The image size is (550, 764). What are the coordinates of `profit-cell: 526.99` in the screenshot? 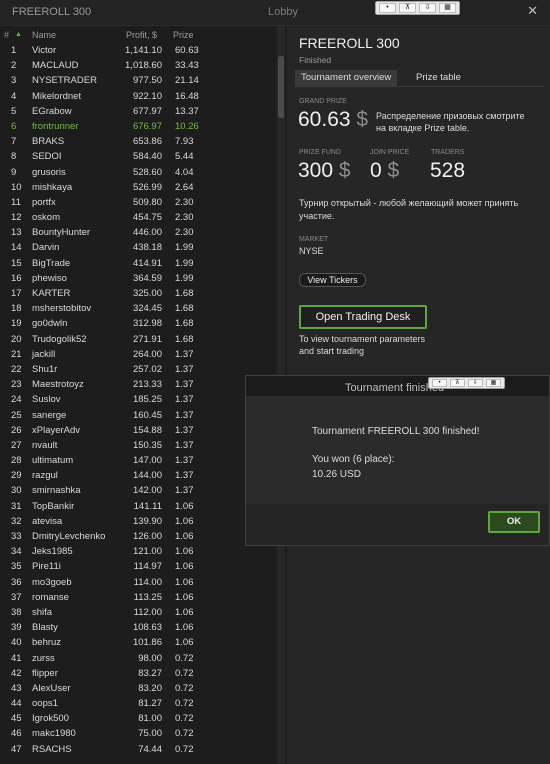 It's located at (147, 187).